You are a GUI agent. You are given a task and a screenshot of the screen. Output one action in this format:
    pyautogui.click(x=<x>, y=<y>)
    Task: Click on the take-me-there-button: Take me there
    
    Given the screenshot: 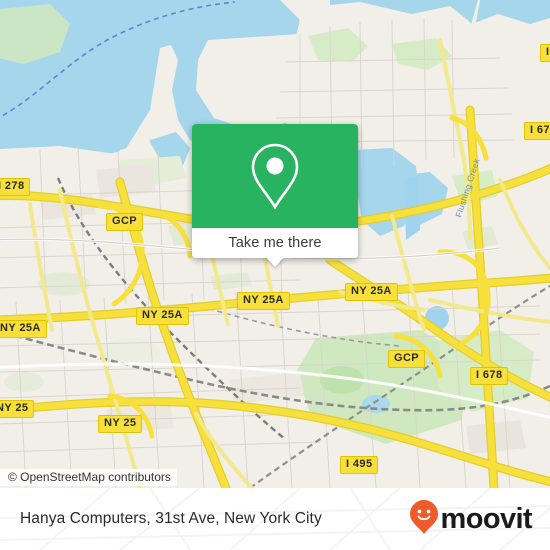 What is the action you would take?
    pyautogui.click(x=275, y=247)
    